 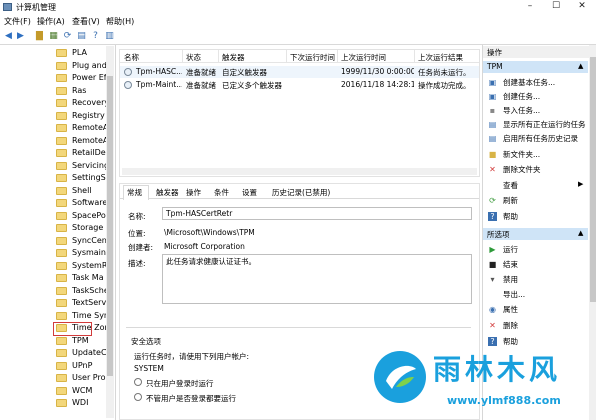 What do you see at coordinates (312, 57) in the screenshot?
I see `col-header-next-run: 下次运行时间` at bounding box center [312, 57].